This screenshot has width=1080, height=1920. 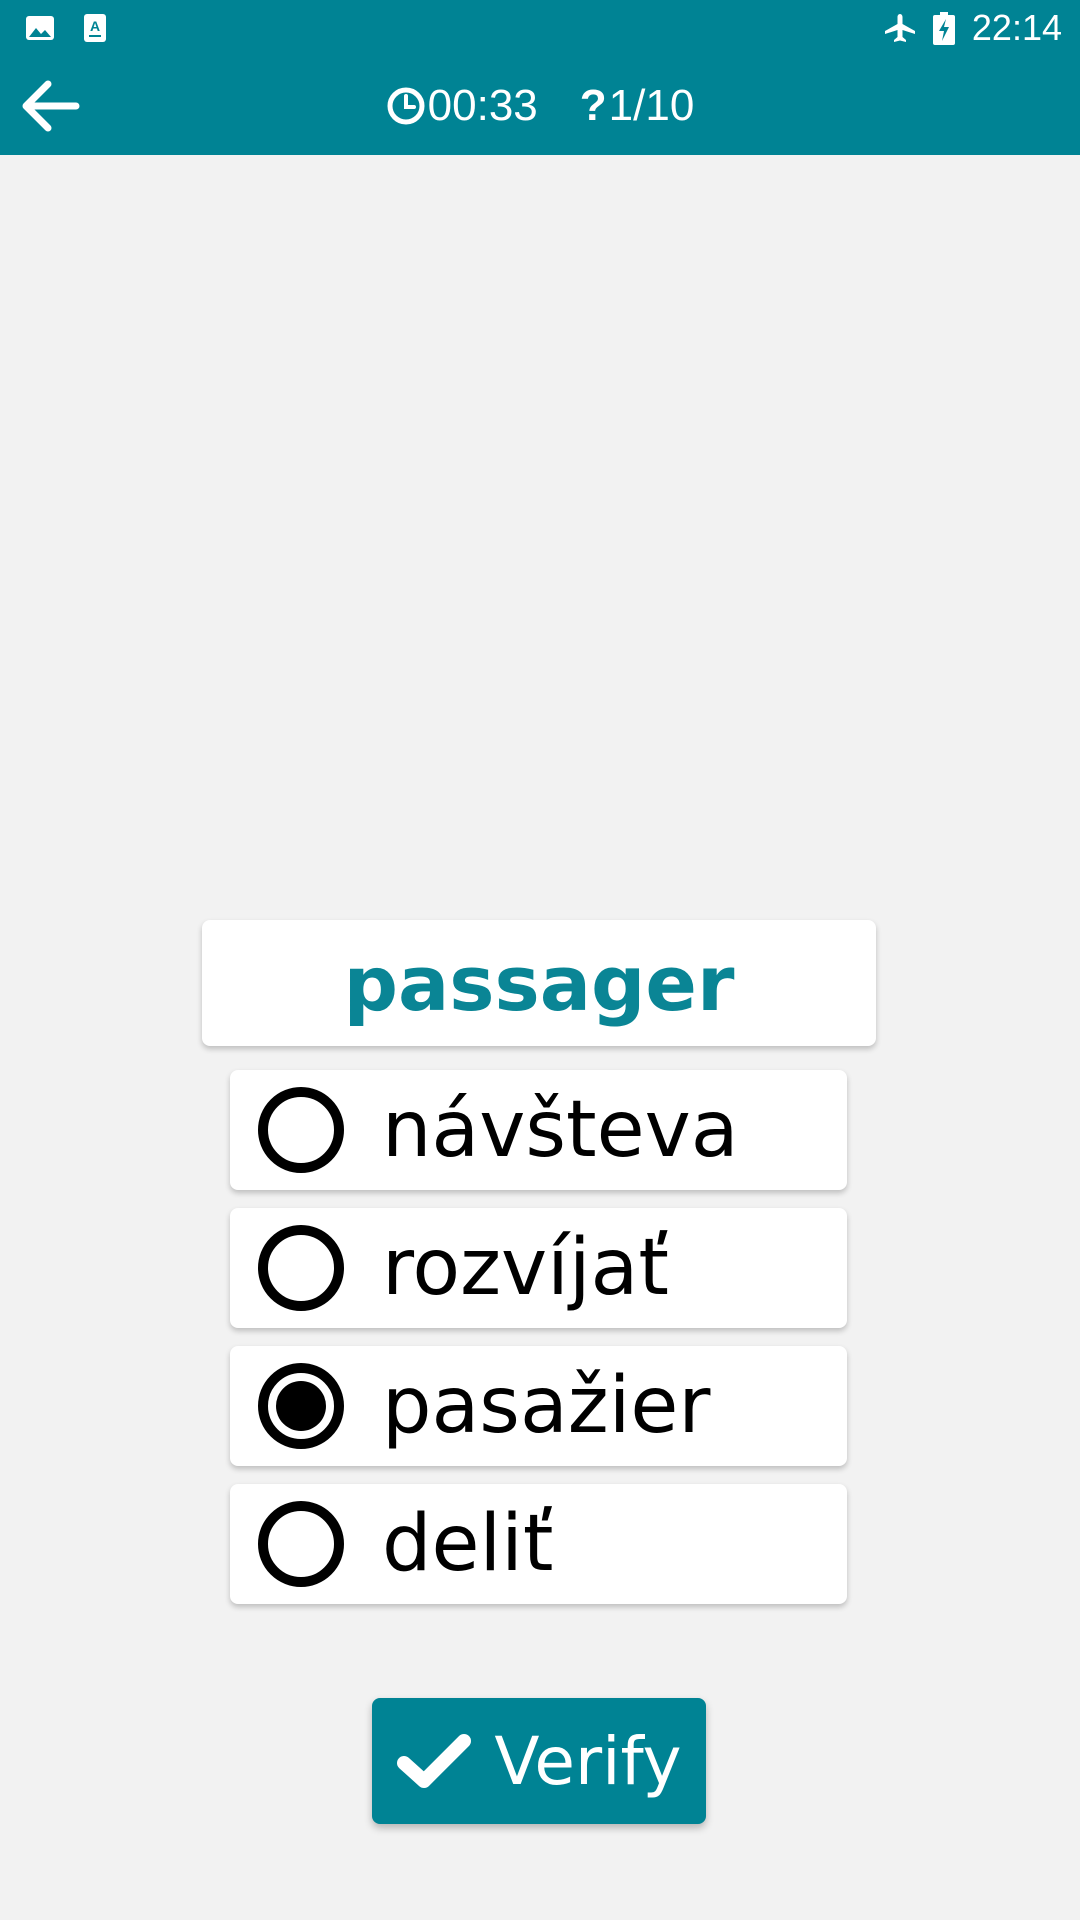 I want to click on radio-button-selected, so click(x=301, y=1406).